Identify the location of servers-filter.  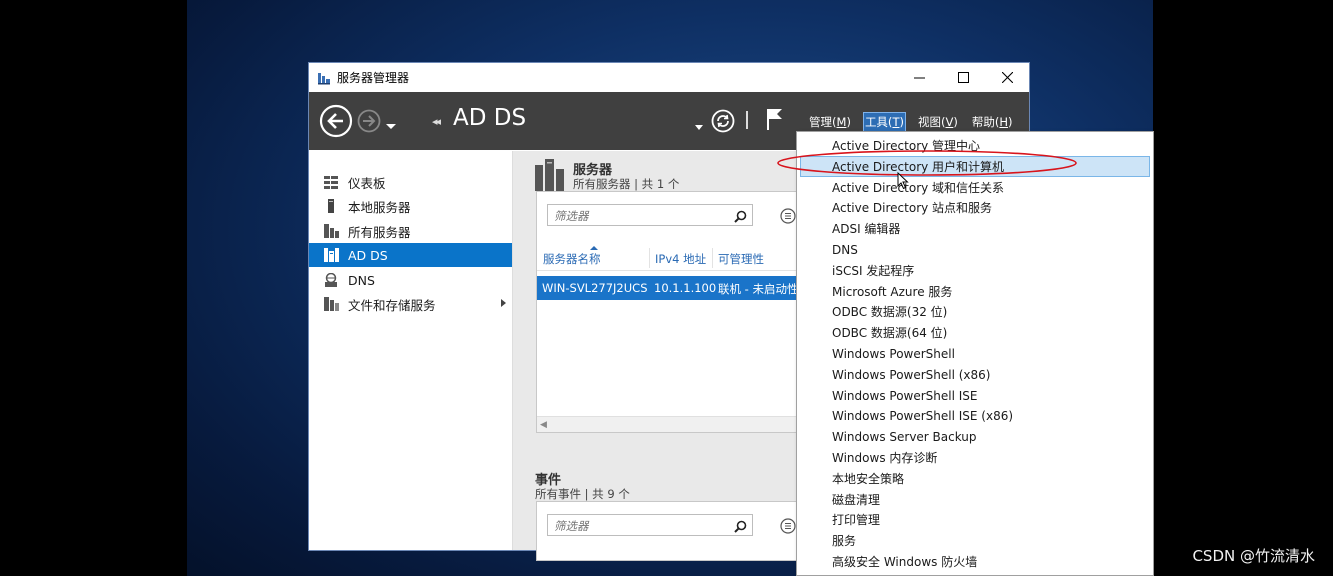
(650, 215).